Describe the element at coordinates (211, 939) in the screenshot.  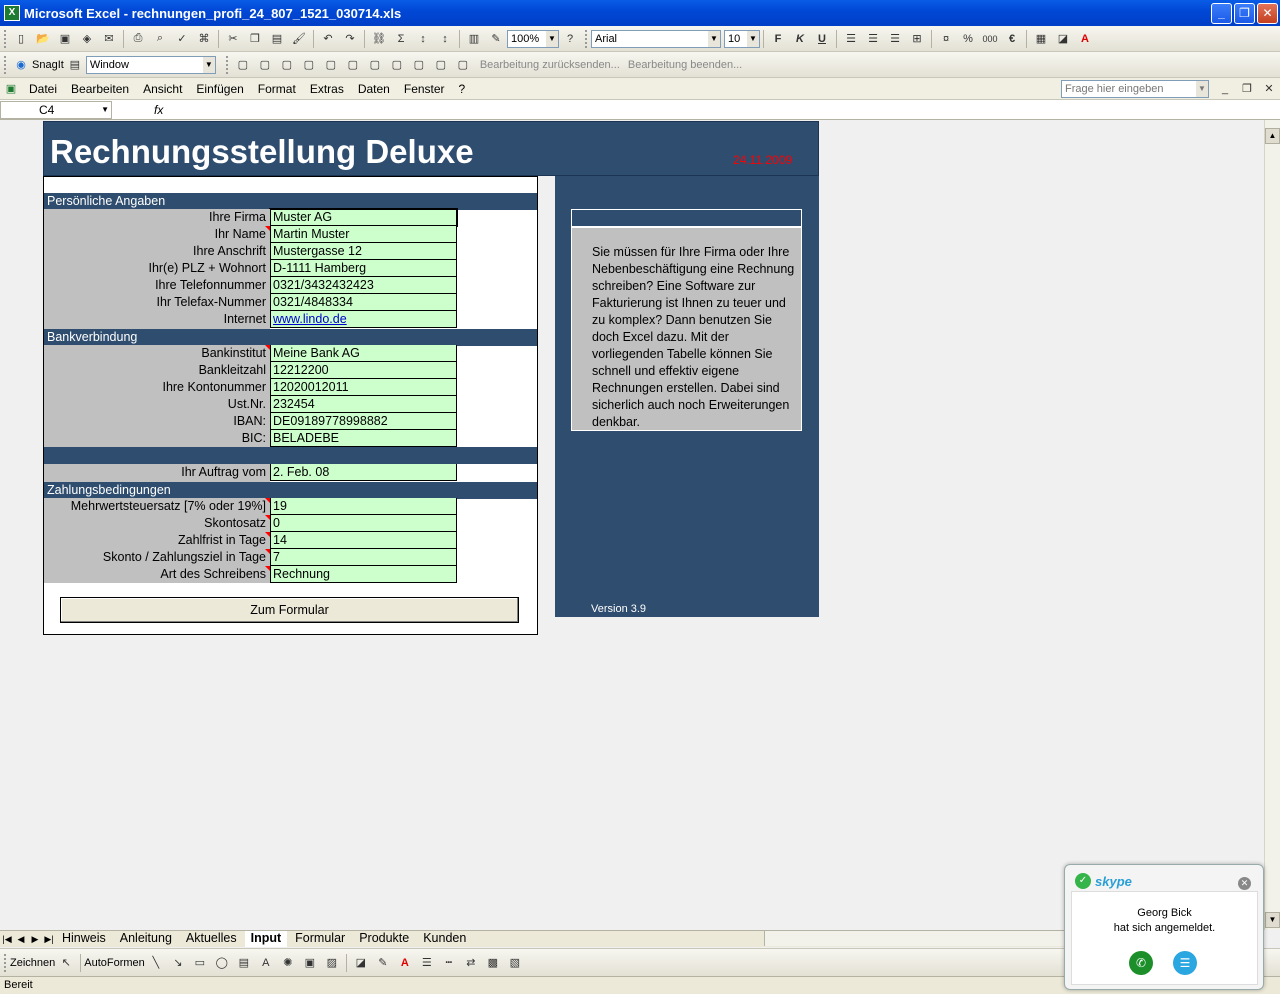
I see `tab-aktuelles: Aktuelles` at that location.